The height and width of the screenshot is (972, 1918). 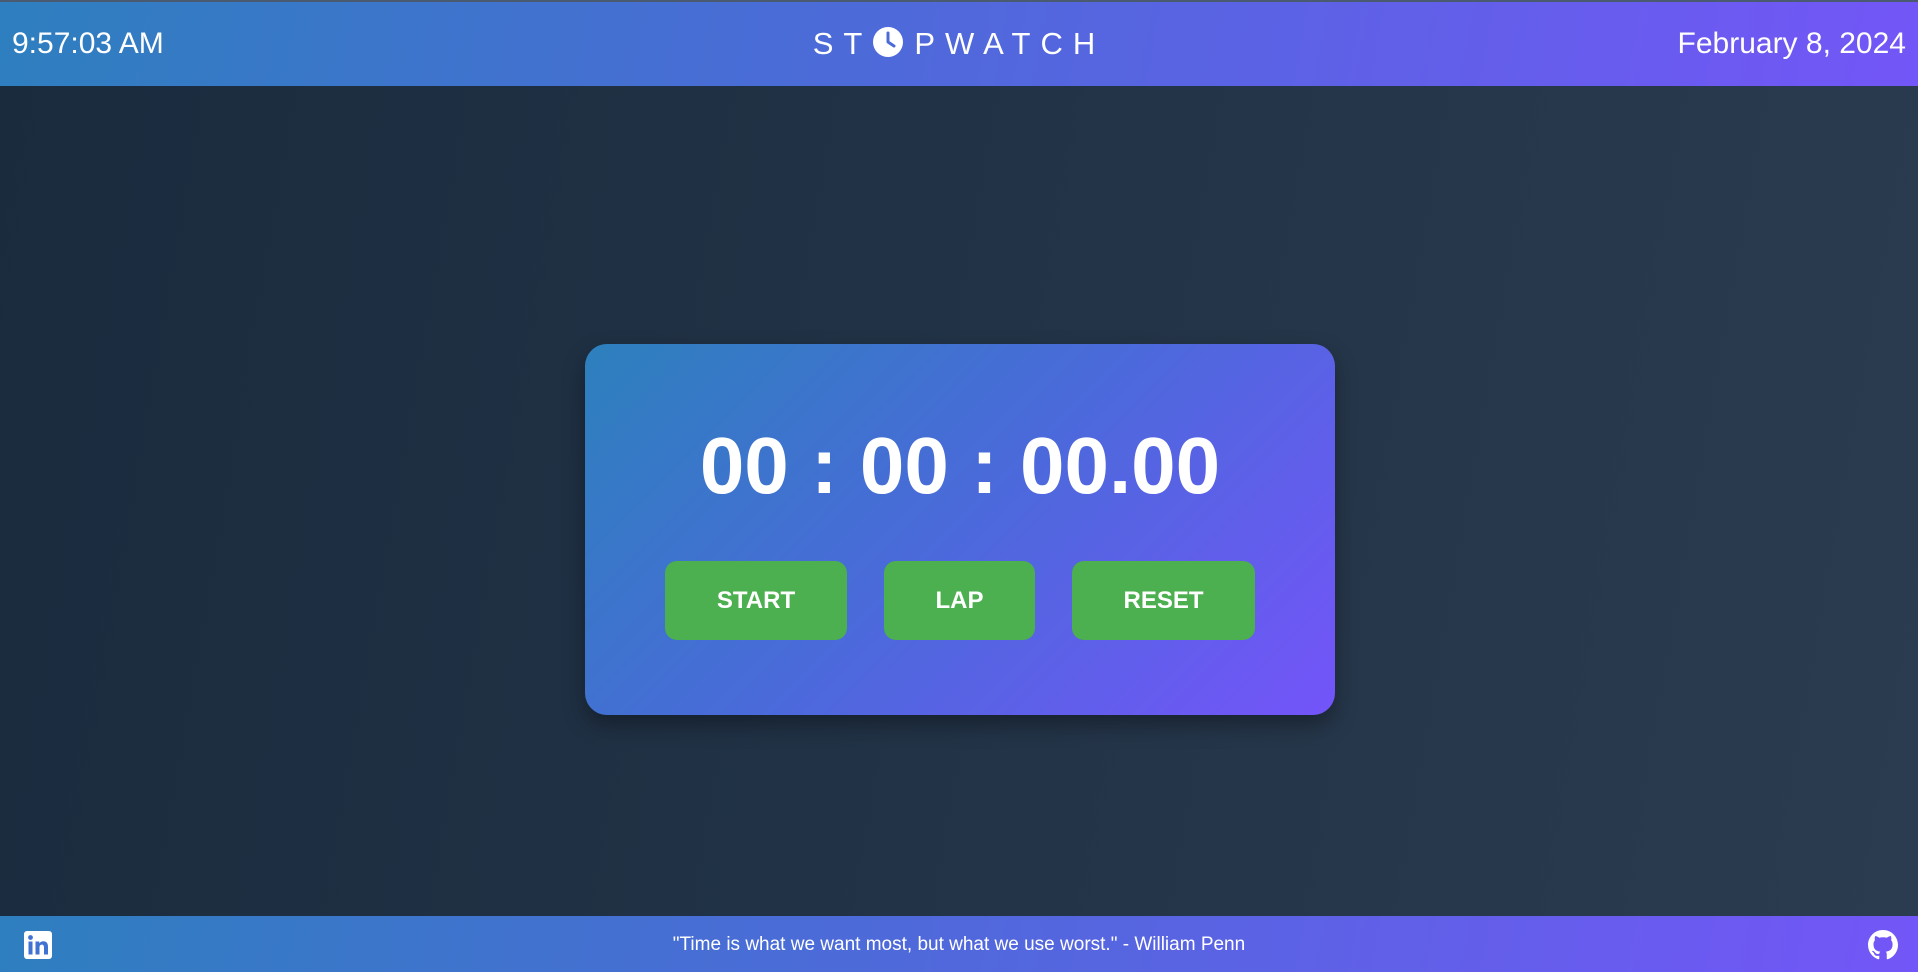 I want to click on github-icon, so click(x=1883, y=945).